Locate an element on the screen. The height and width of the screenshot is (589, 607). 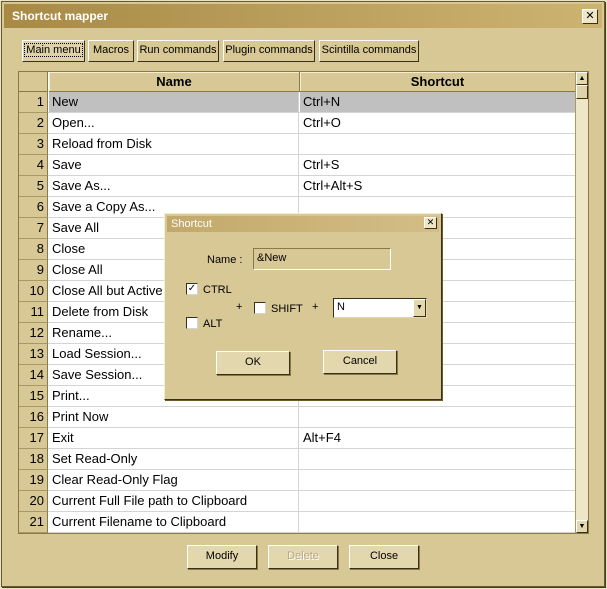
alt-checkbox is located at coordinates (192, 323).